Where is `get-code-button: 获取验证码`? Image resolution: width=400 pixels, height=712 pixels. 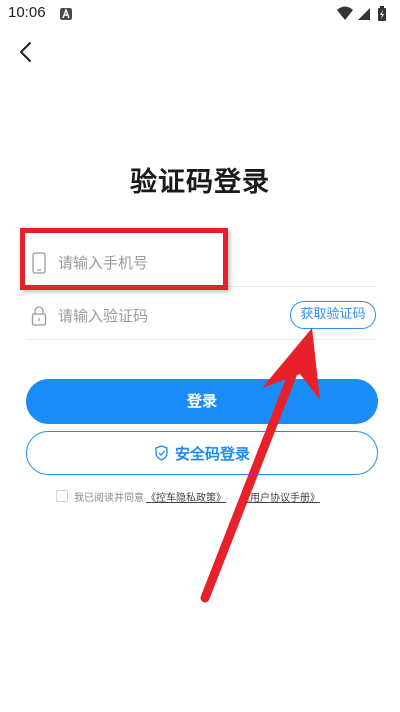
get-code-button: 获取验证码 is located at coordinates (333, 315).